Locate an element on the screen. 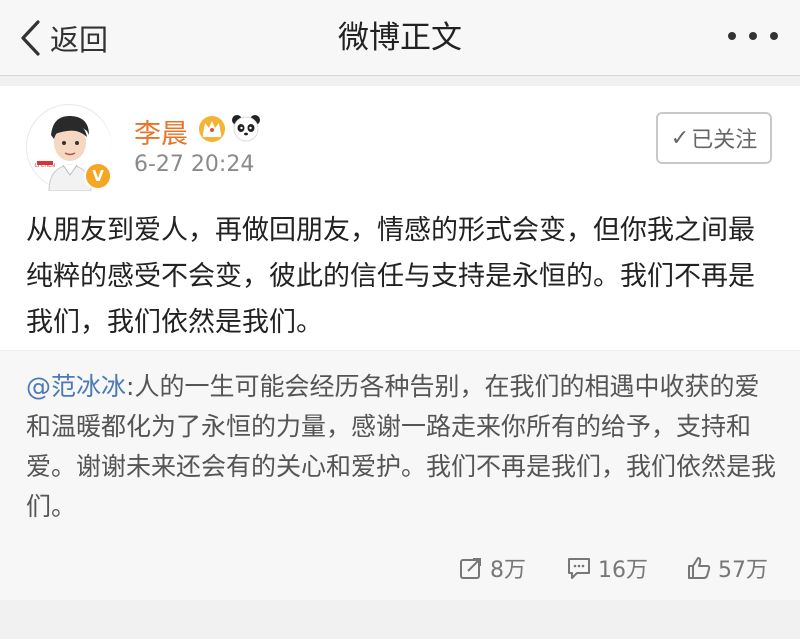 The width and height of the screenshot is (800, 639). mention-link: @范冰冰 is located at coordinates (76, 386).